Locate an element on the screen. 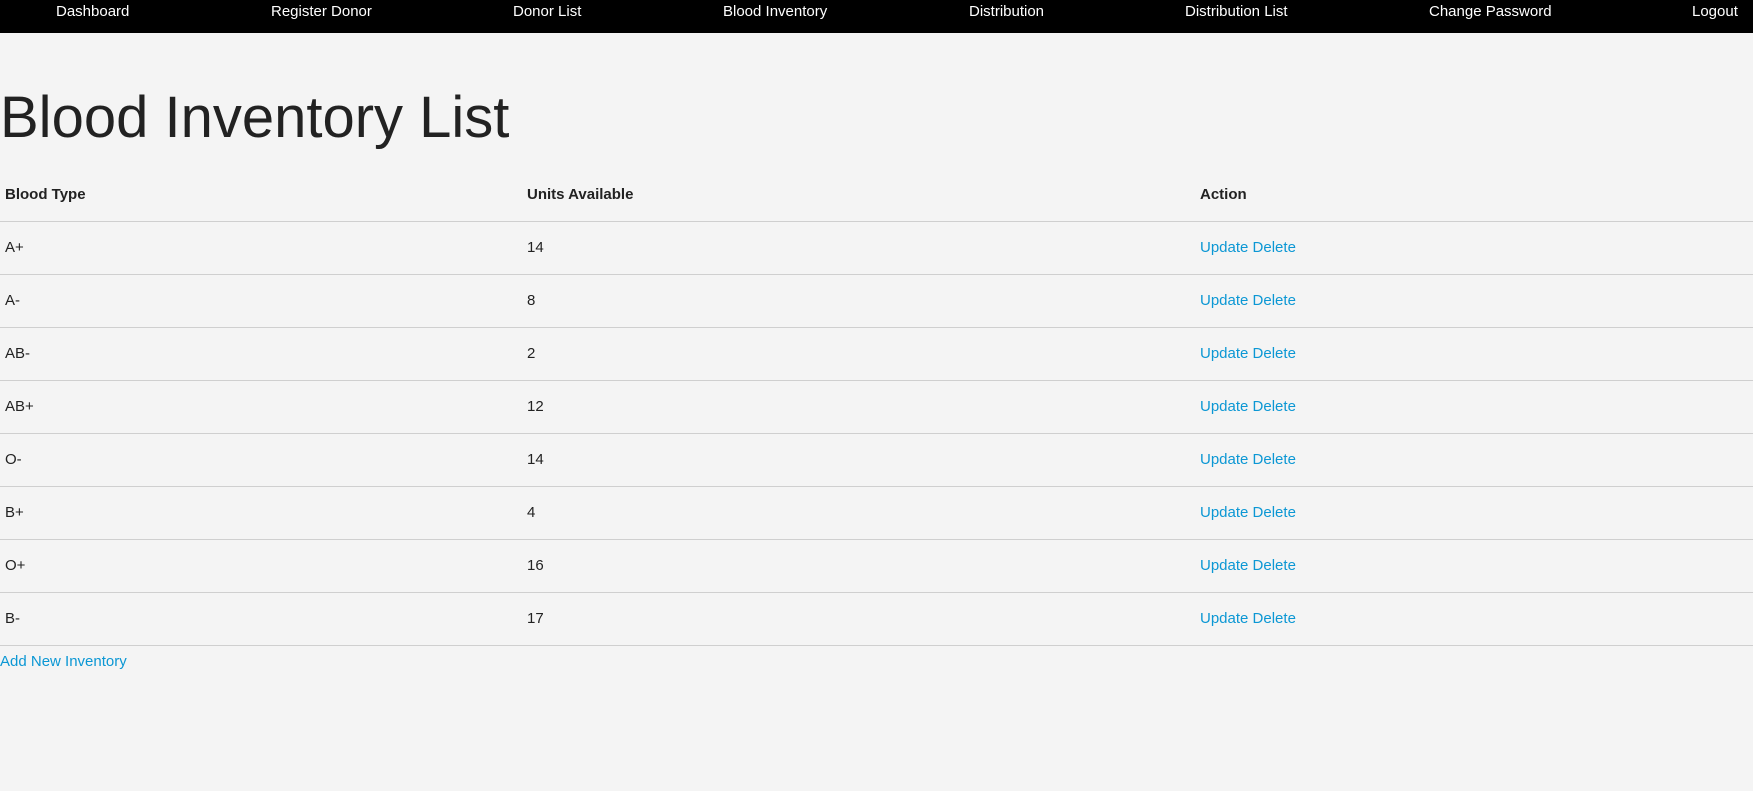 This screenshot has height=791, width=1753. nav-distribution: Distribution is located at coordinates (1006, 11).